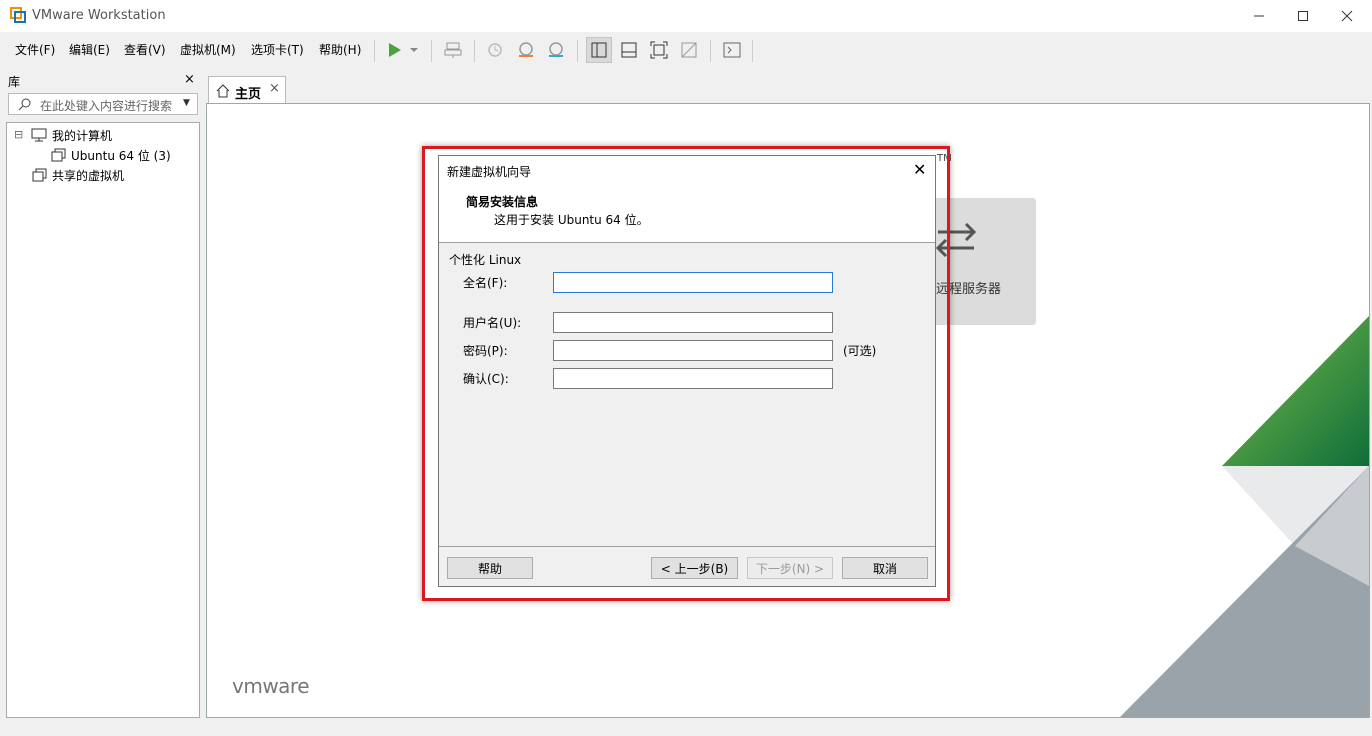 The height and width of the screenshot is (736, 1372). I want to click on send-ctrl-alt-del-button, so click(453, 50).